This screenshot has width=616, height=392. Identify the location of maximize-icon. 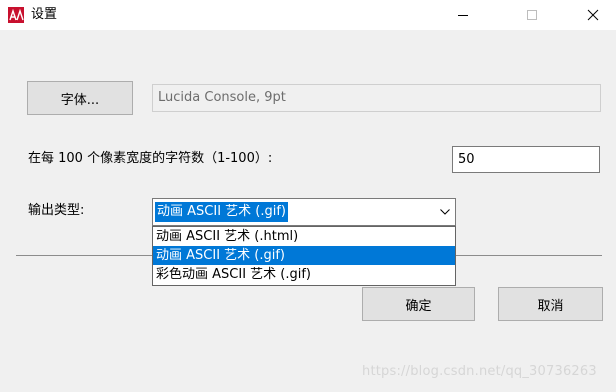
(532, 15).